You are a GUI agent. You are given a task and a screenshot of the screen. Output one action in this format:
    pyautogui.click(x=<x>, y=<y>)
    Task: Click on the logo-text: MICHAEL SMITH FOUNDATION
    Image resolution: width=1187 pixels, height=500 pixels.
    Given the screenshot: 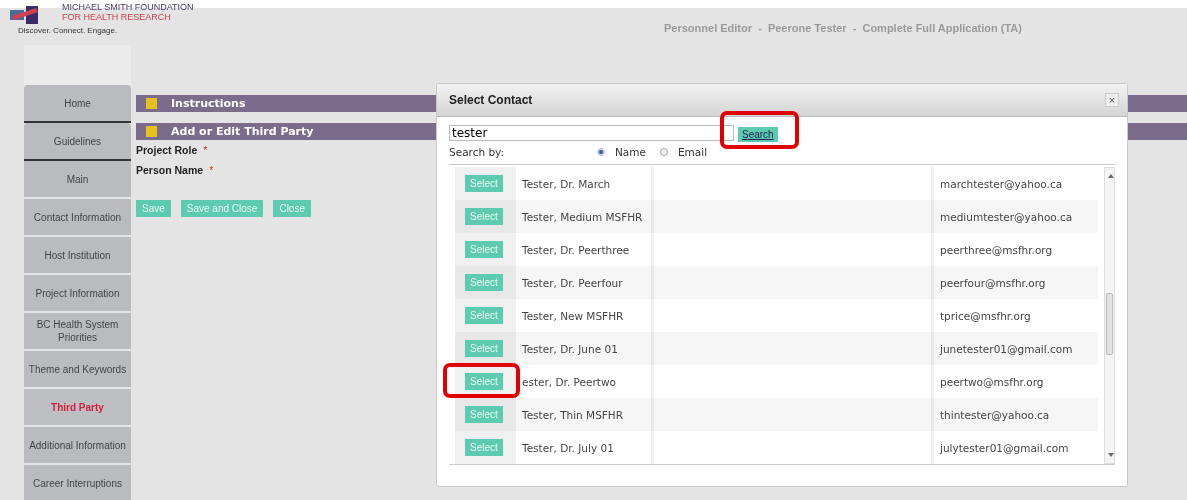 What is the action you would take?
    pyautogui.click(x=128, y=7)
    